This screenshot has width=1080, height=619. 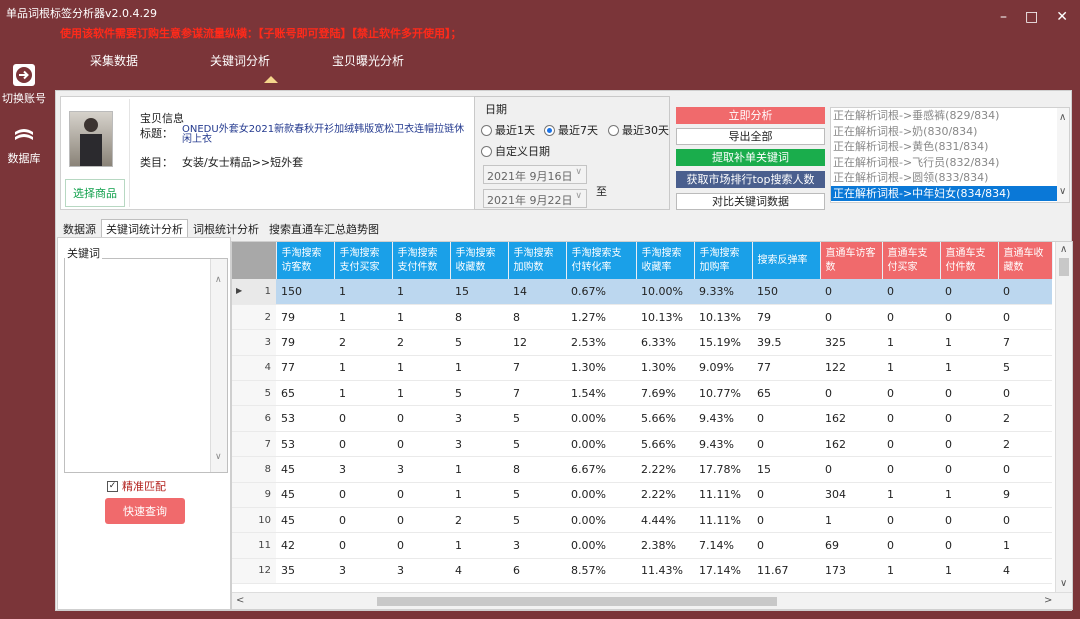 I want to click on table-cell: 12, so click(x=537, y=342).